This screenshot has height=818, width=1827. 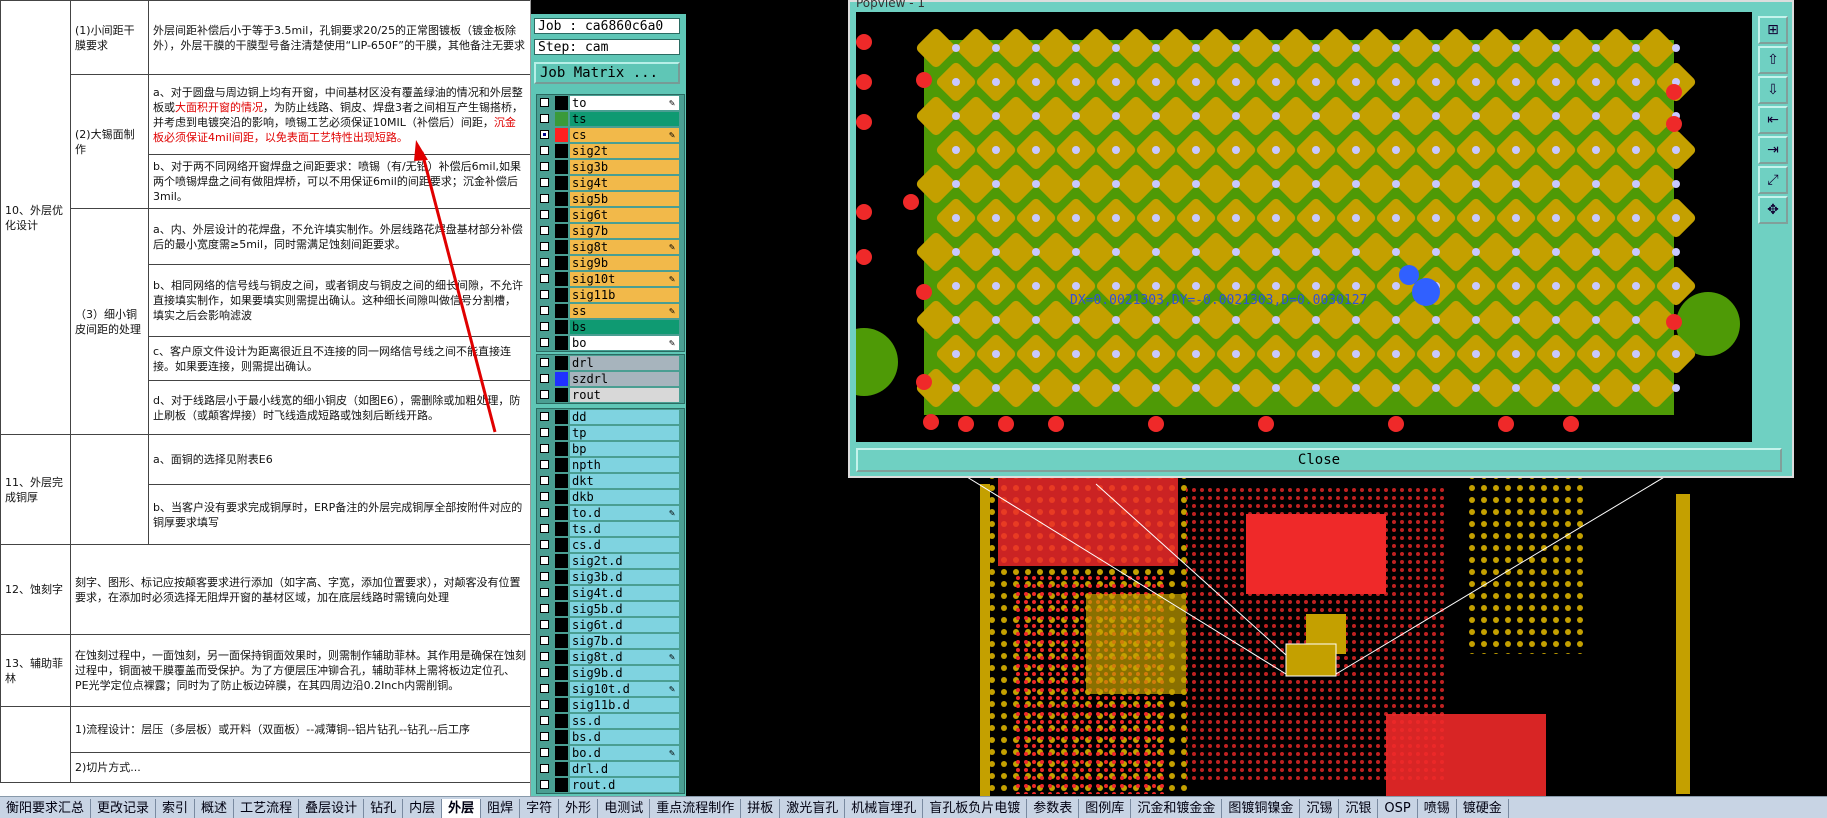 What do you see at coordinates (610, 529) in the screenshot?
I see `layer-row-ts-d: ts.d` at bounding box center [610, 529].